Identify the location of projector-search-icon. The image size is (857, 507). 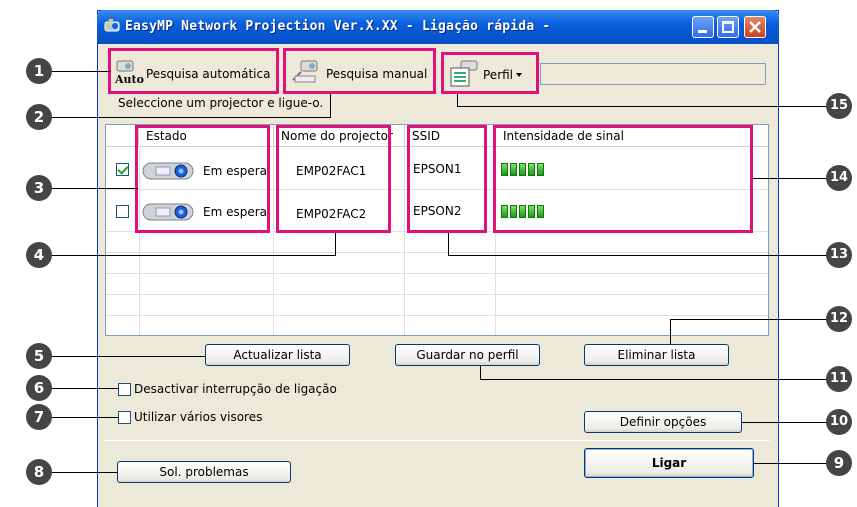
(125, 66).